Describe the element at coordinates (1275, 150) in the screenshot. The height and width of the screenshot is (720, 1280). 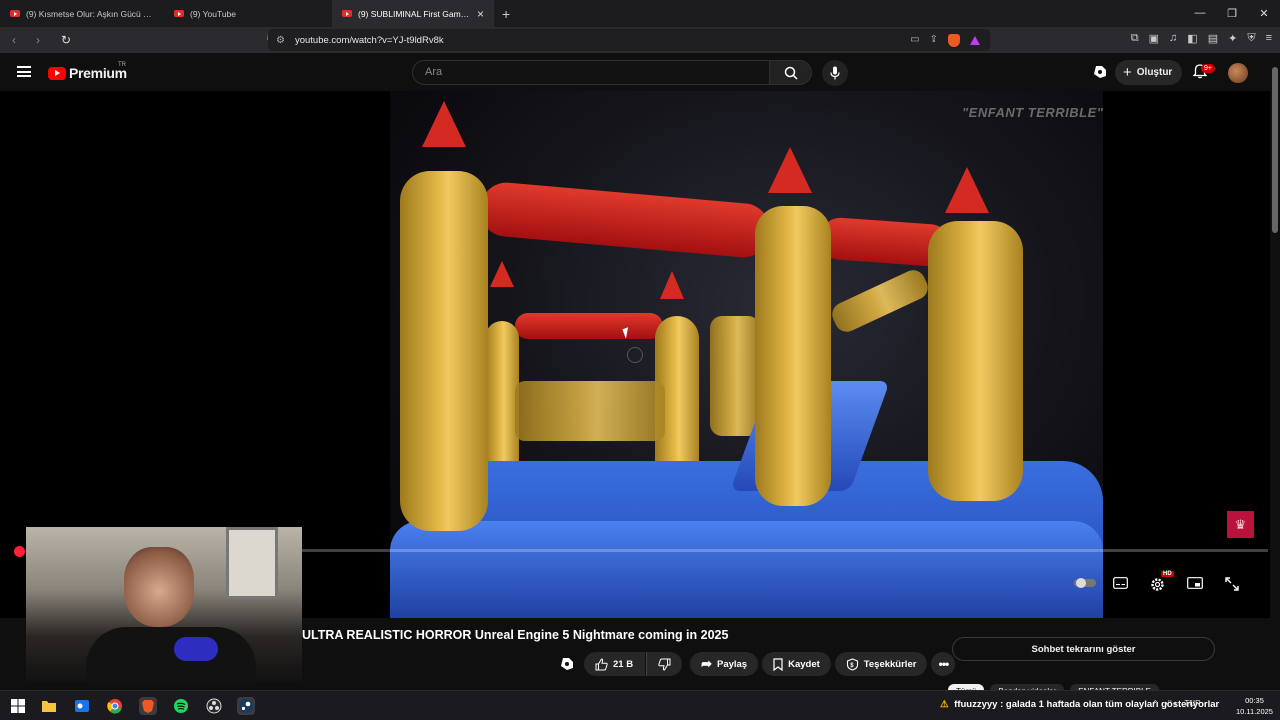
I see `scrollbar-thumb` at that location.